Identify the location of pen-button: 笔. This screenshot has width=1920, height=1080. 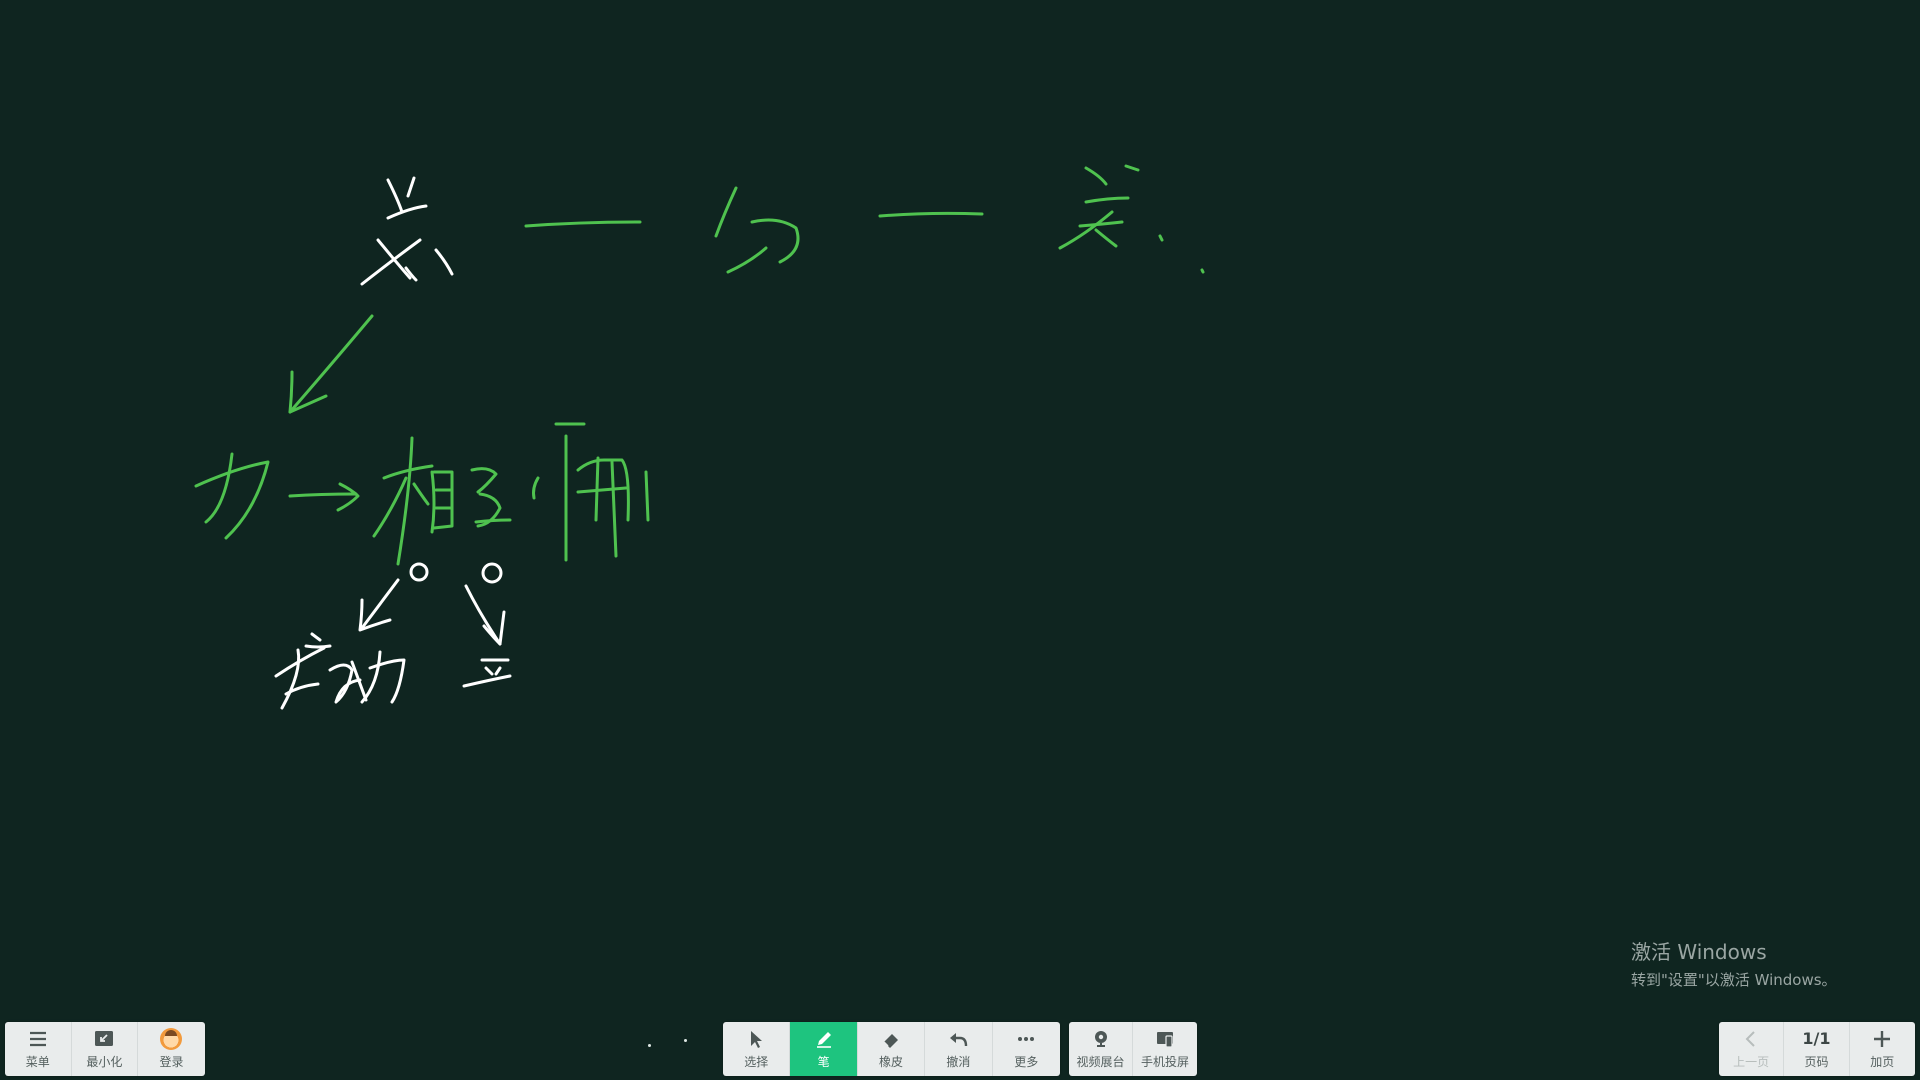
(824, 1049).